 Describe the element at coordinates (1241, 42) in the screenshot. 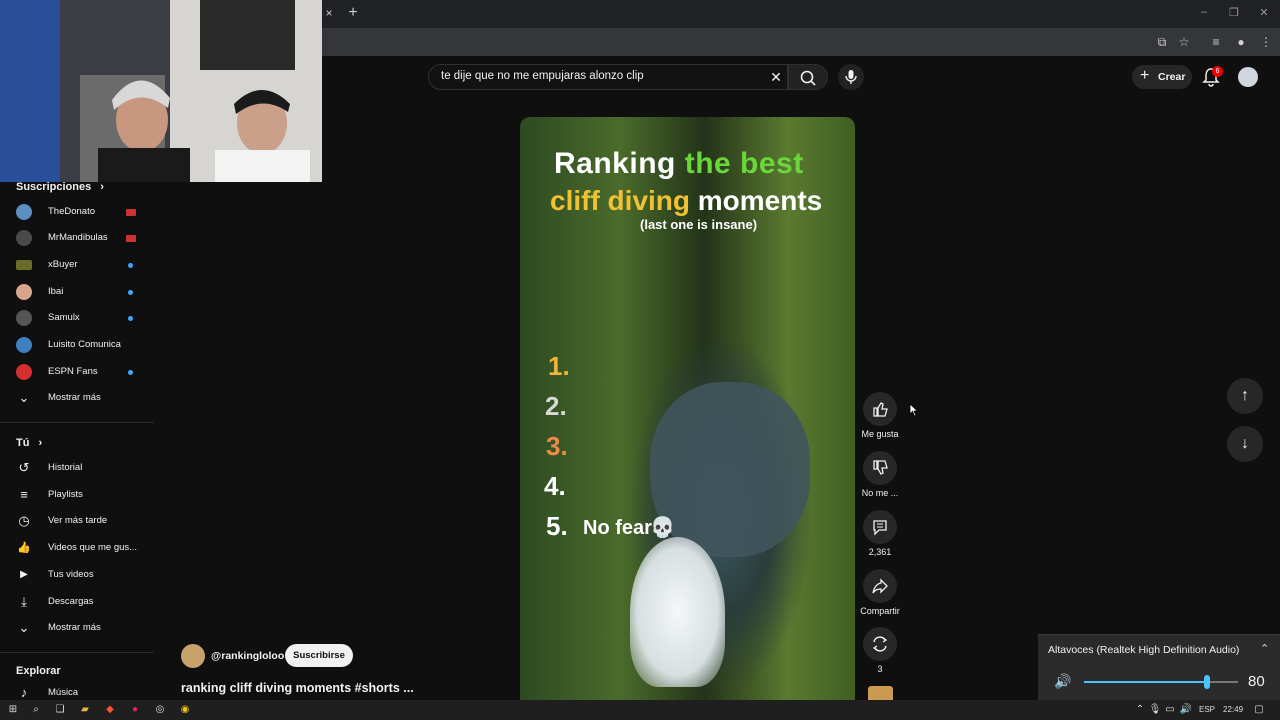

I see `profile-icon: ●` at that location.